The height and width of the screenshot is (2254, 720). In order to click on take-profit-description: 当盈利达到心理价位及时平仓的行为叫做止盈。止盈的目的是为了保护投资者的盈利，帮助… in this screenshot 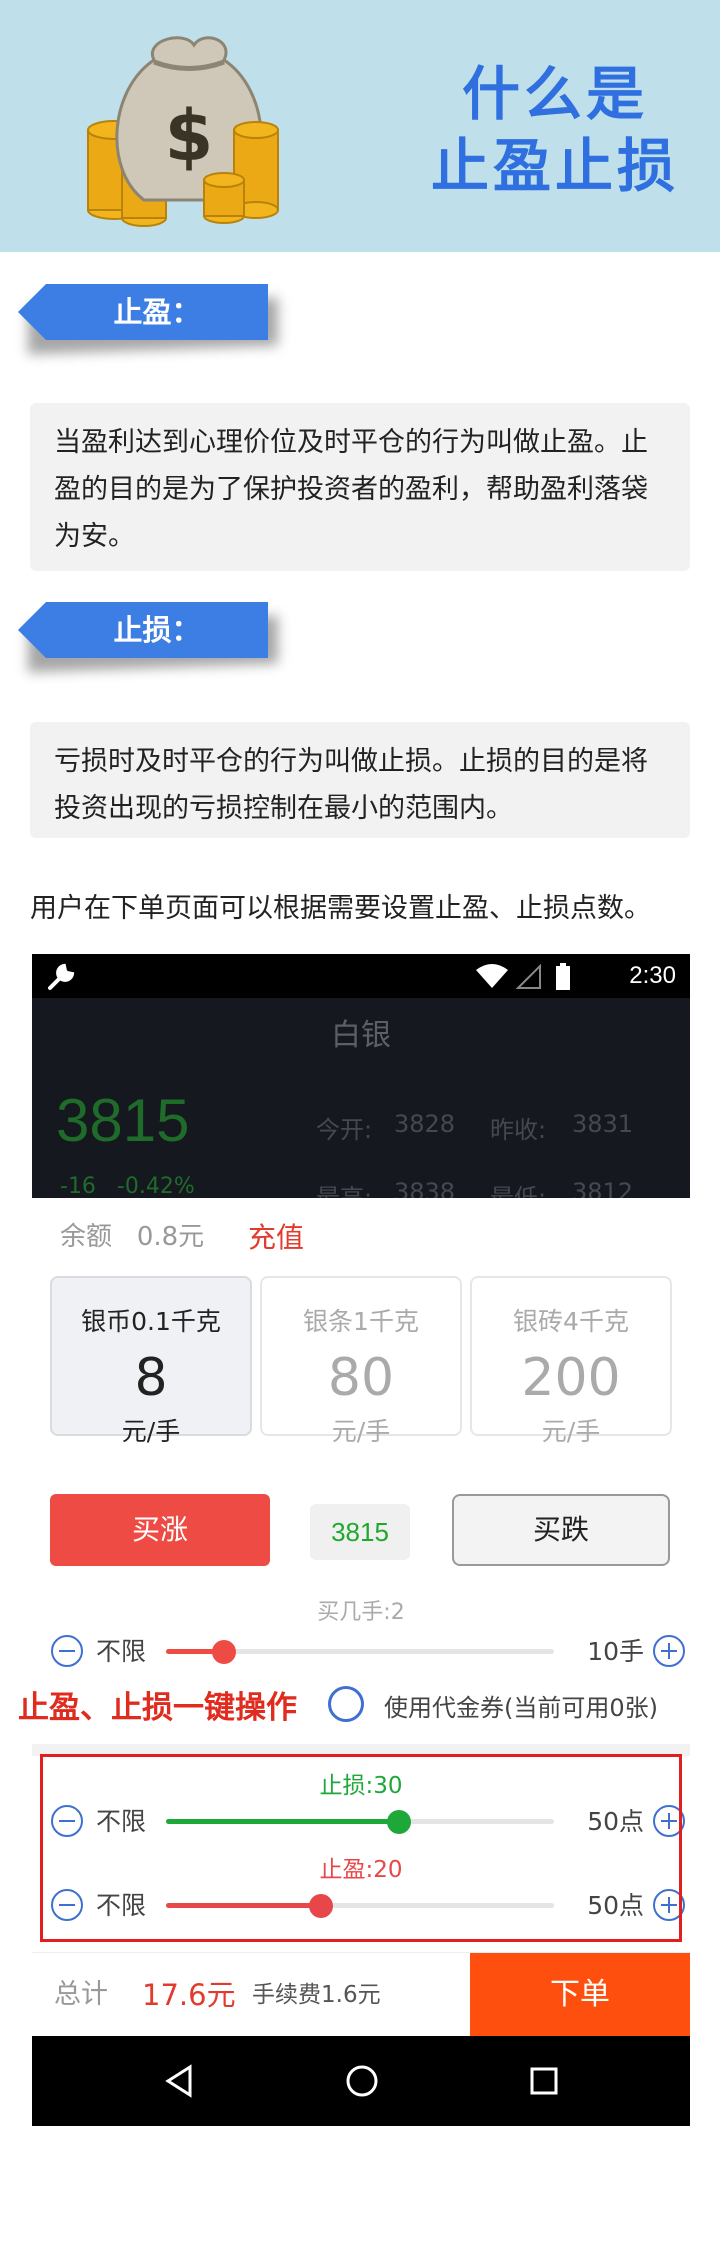, I will do `click(360, 487)`.